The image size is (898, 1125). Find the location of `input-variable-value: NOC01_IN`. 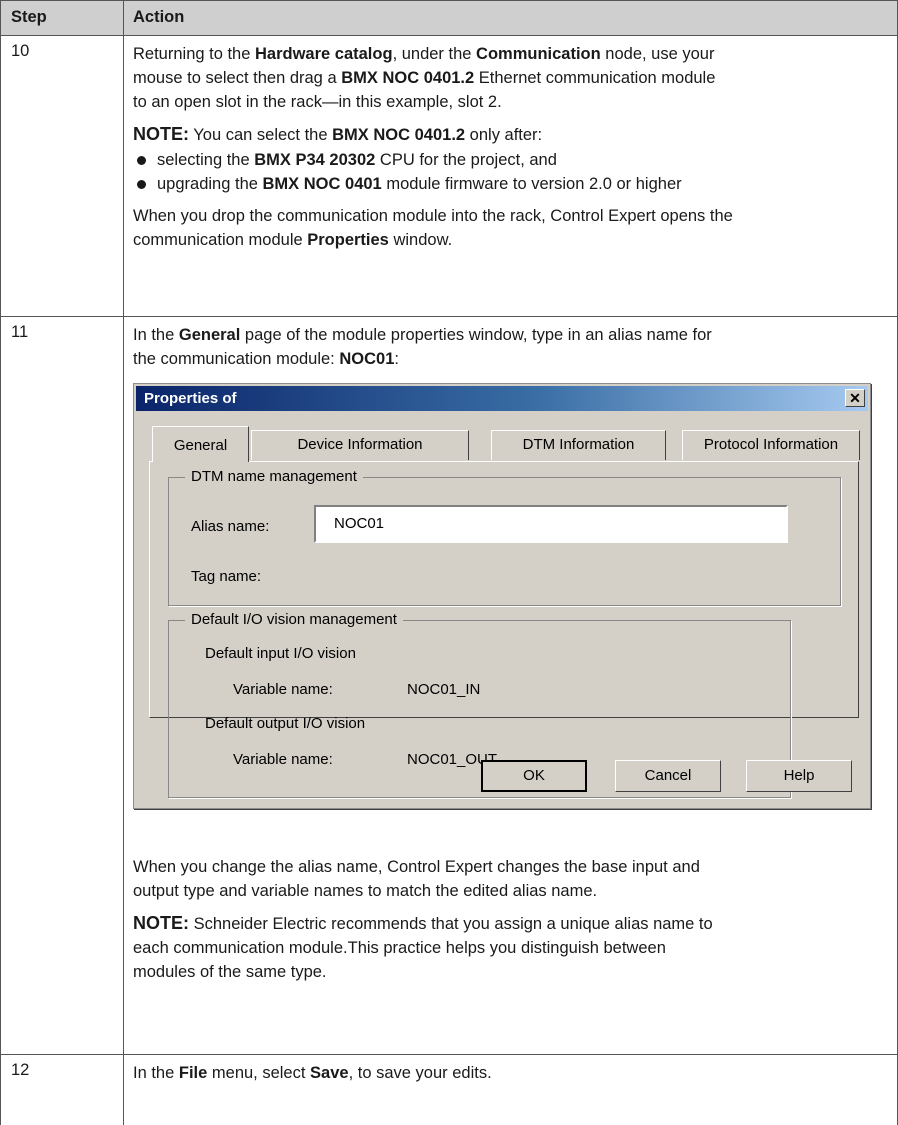

input-variable-value: NOC01_IN is located at coordinates (444, 689).